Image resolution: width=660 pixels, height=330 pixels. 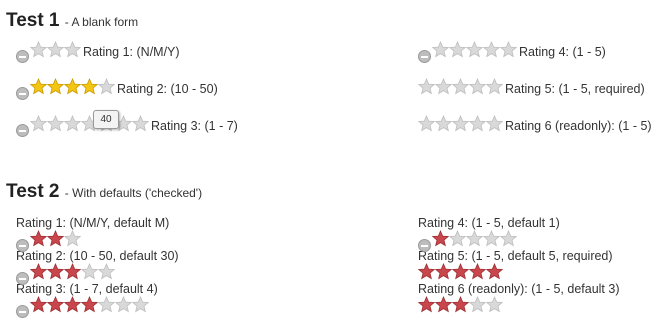 What do you see at coordinates (33, 191) in the screenshot?
I see `test2-title: Test 2` at bounding box center [33, 191].